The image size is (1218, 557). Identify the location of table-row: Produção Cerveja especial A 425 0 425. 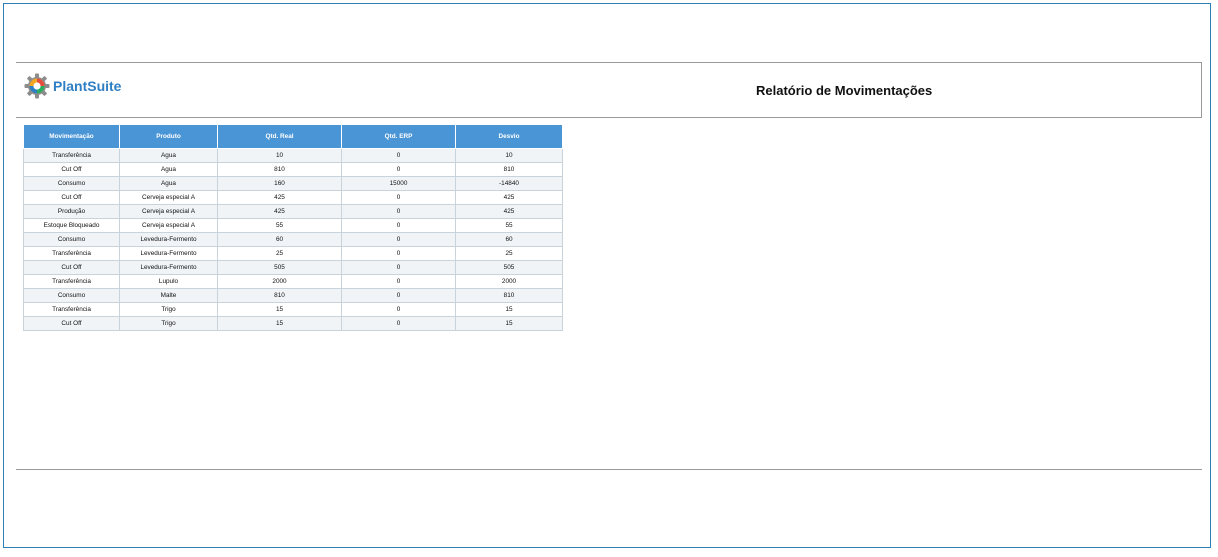
(293, 211).